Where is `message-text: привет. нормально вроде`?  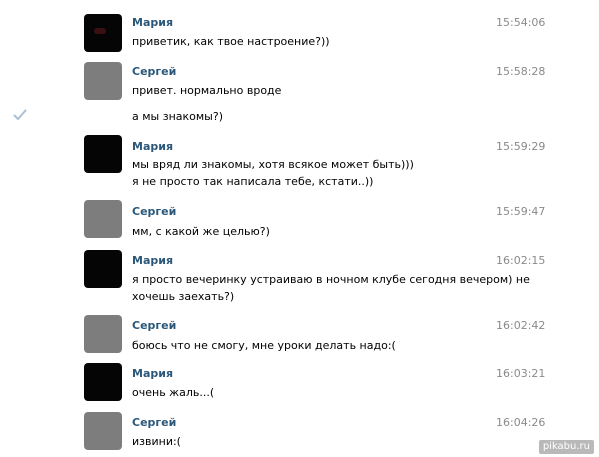
message-text: привет. нормально вроде is located at coordinates (207, 90).